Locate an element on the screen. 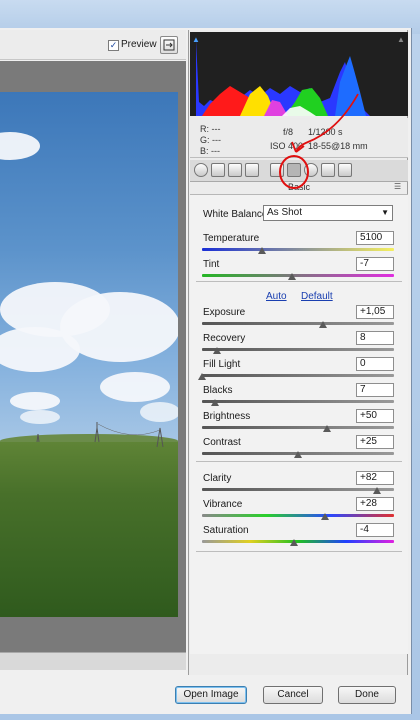 This screenshot has height=720, width=420. slider-label-saturation: Saturation is located at coordinates (226, 530).